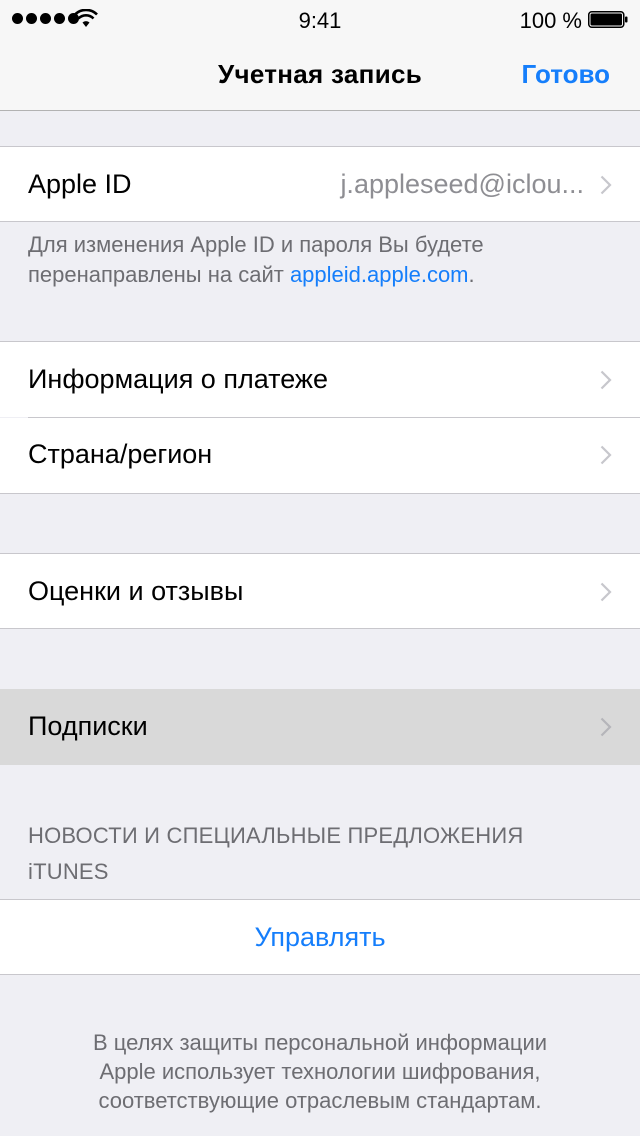 The height and width of the screenshot is (1136, 640). I want to click on country-region-row: Страна/регион, so click(320, 456).